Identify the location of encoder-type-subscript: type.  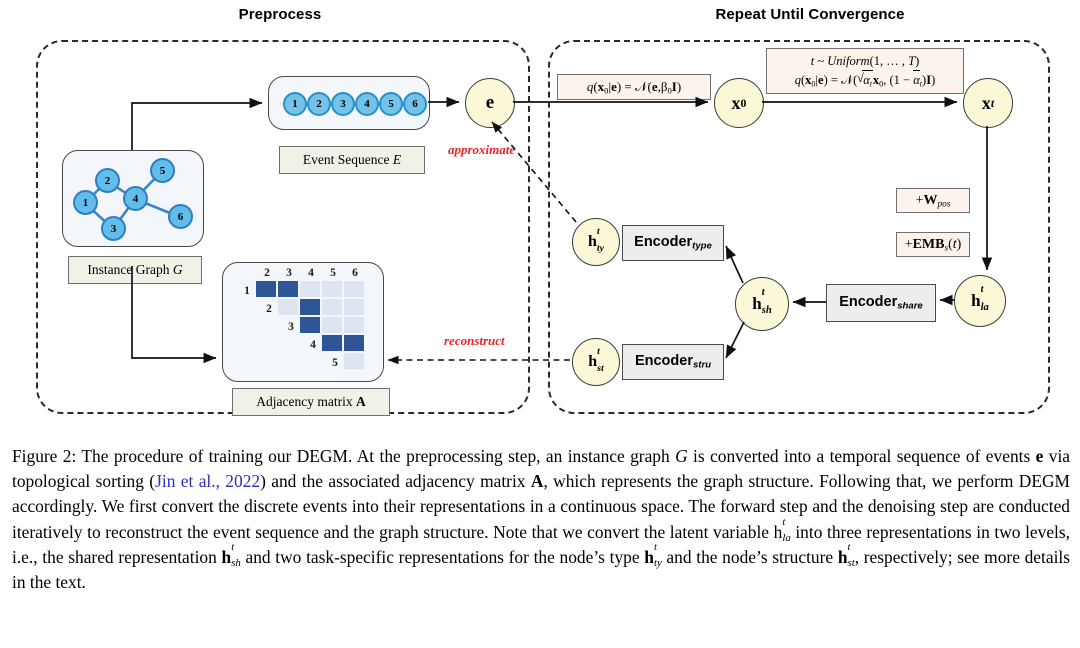
(702, 246).